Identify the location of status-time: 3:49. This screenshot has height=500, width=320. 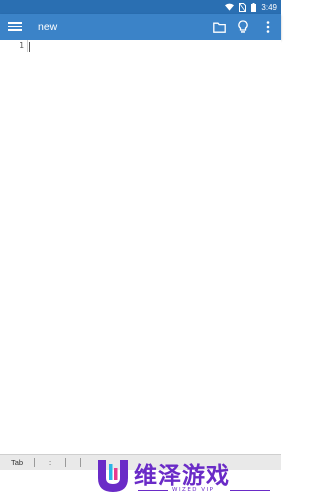
(269, 7).